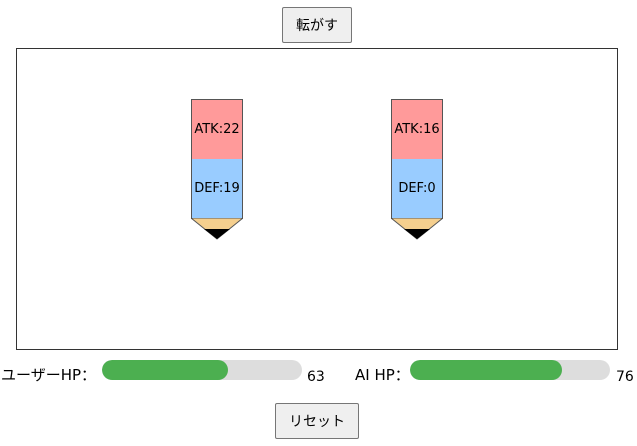 This screenshot has width=637, height=446. What do you see at coordinates (317, 421) in the screenshot?
I see `reset-button: リセット` at bounding box center [317, 421].